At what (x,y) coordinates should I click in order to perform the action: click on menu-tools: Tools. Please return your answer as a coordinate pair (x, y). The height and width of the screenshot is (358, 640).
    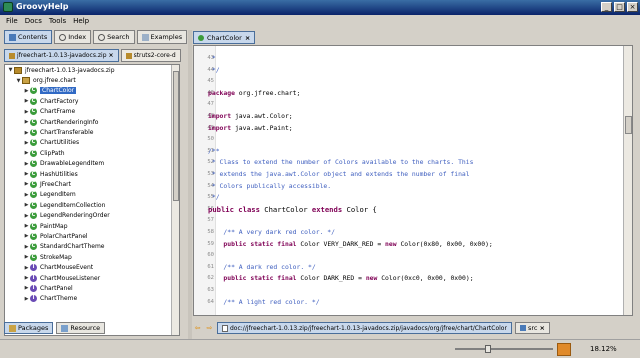
    Looking at the image, I should click on (57, 21).